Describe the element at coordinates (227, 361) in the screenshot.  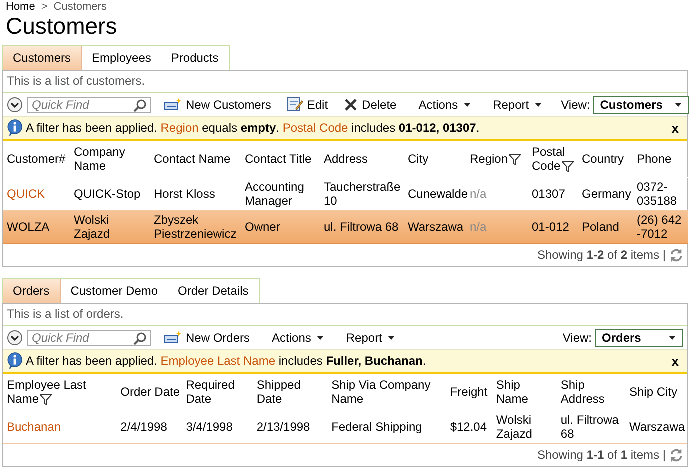
I see `filter-message: A filter has been applied. Employee Last Name includes Fuller, Buchanan.` at that location.